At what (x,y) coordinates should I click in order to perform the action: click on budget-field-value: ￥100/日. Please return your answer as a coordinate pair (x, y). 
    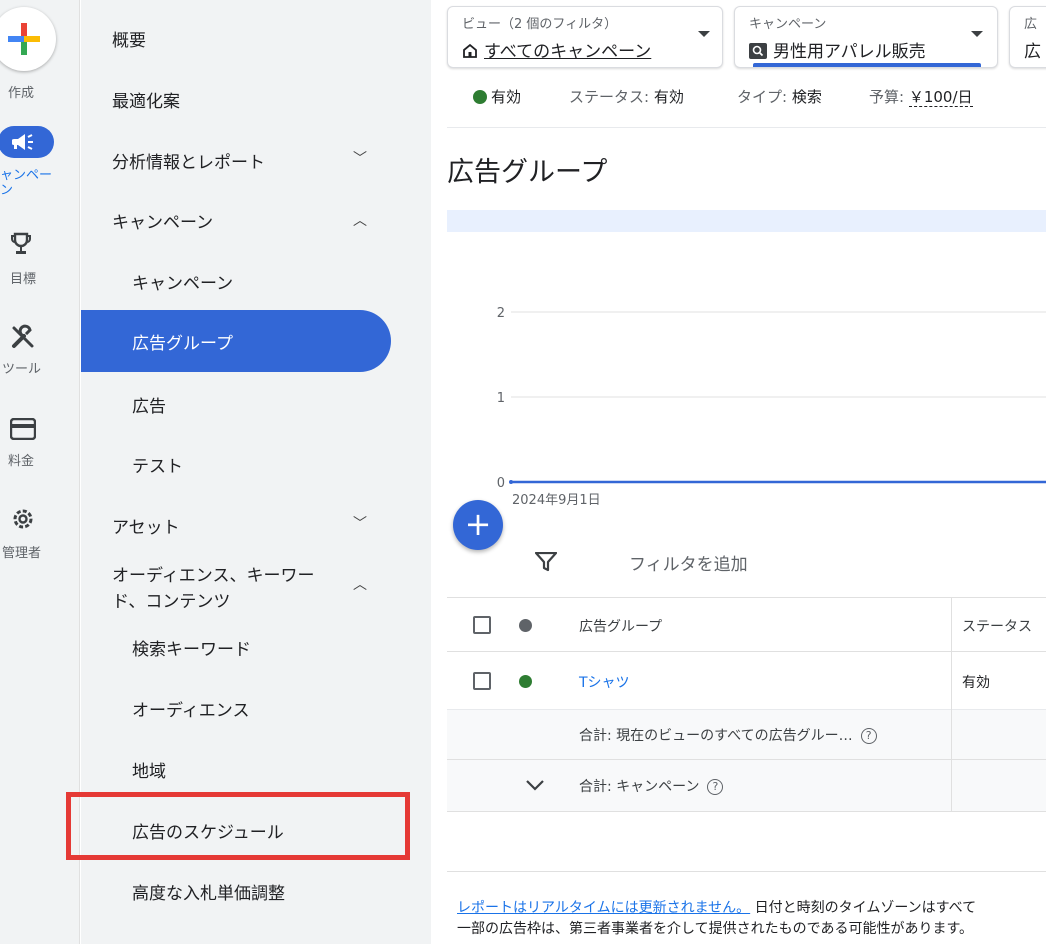
    Looking at the image, I should click on (940, 97).